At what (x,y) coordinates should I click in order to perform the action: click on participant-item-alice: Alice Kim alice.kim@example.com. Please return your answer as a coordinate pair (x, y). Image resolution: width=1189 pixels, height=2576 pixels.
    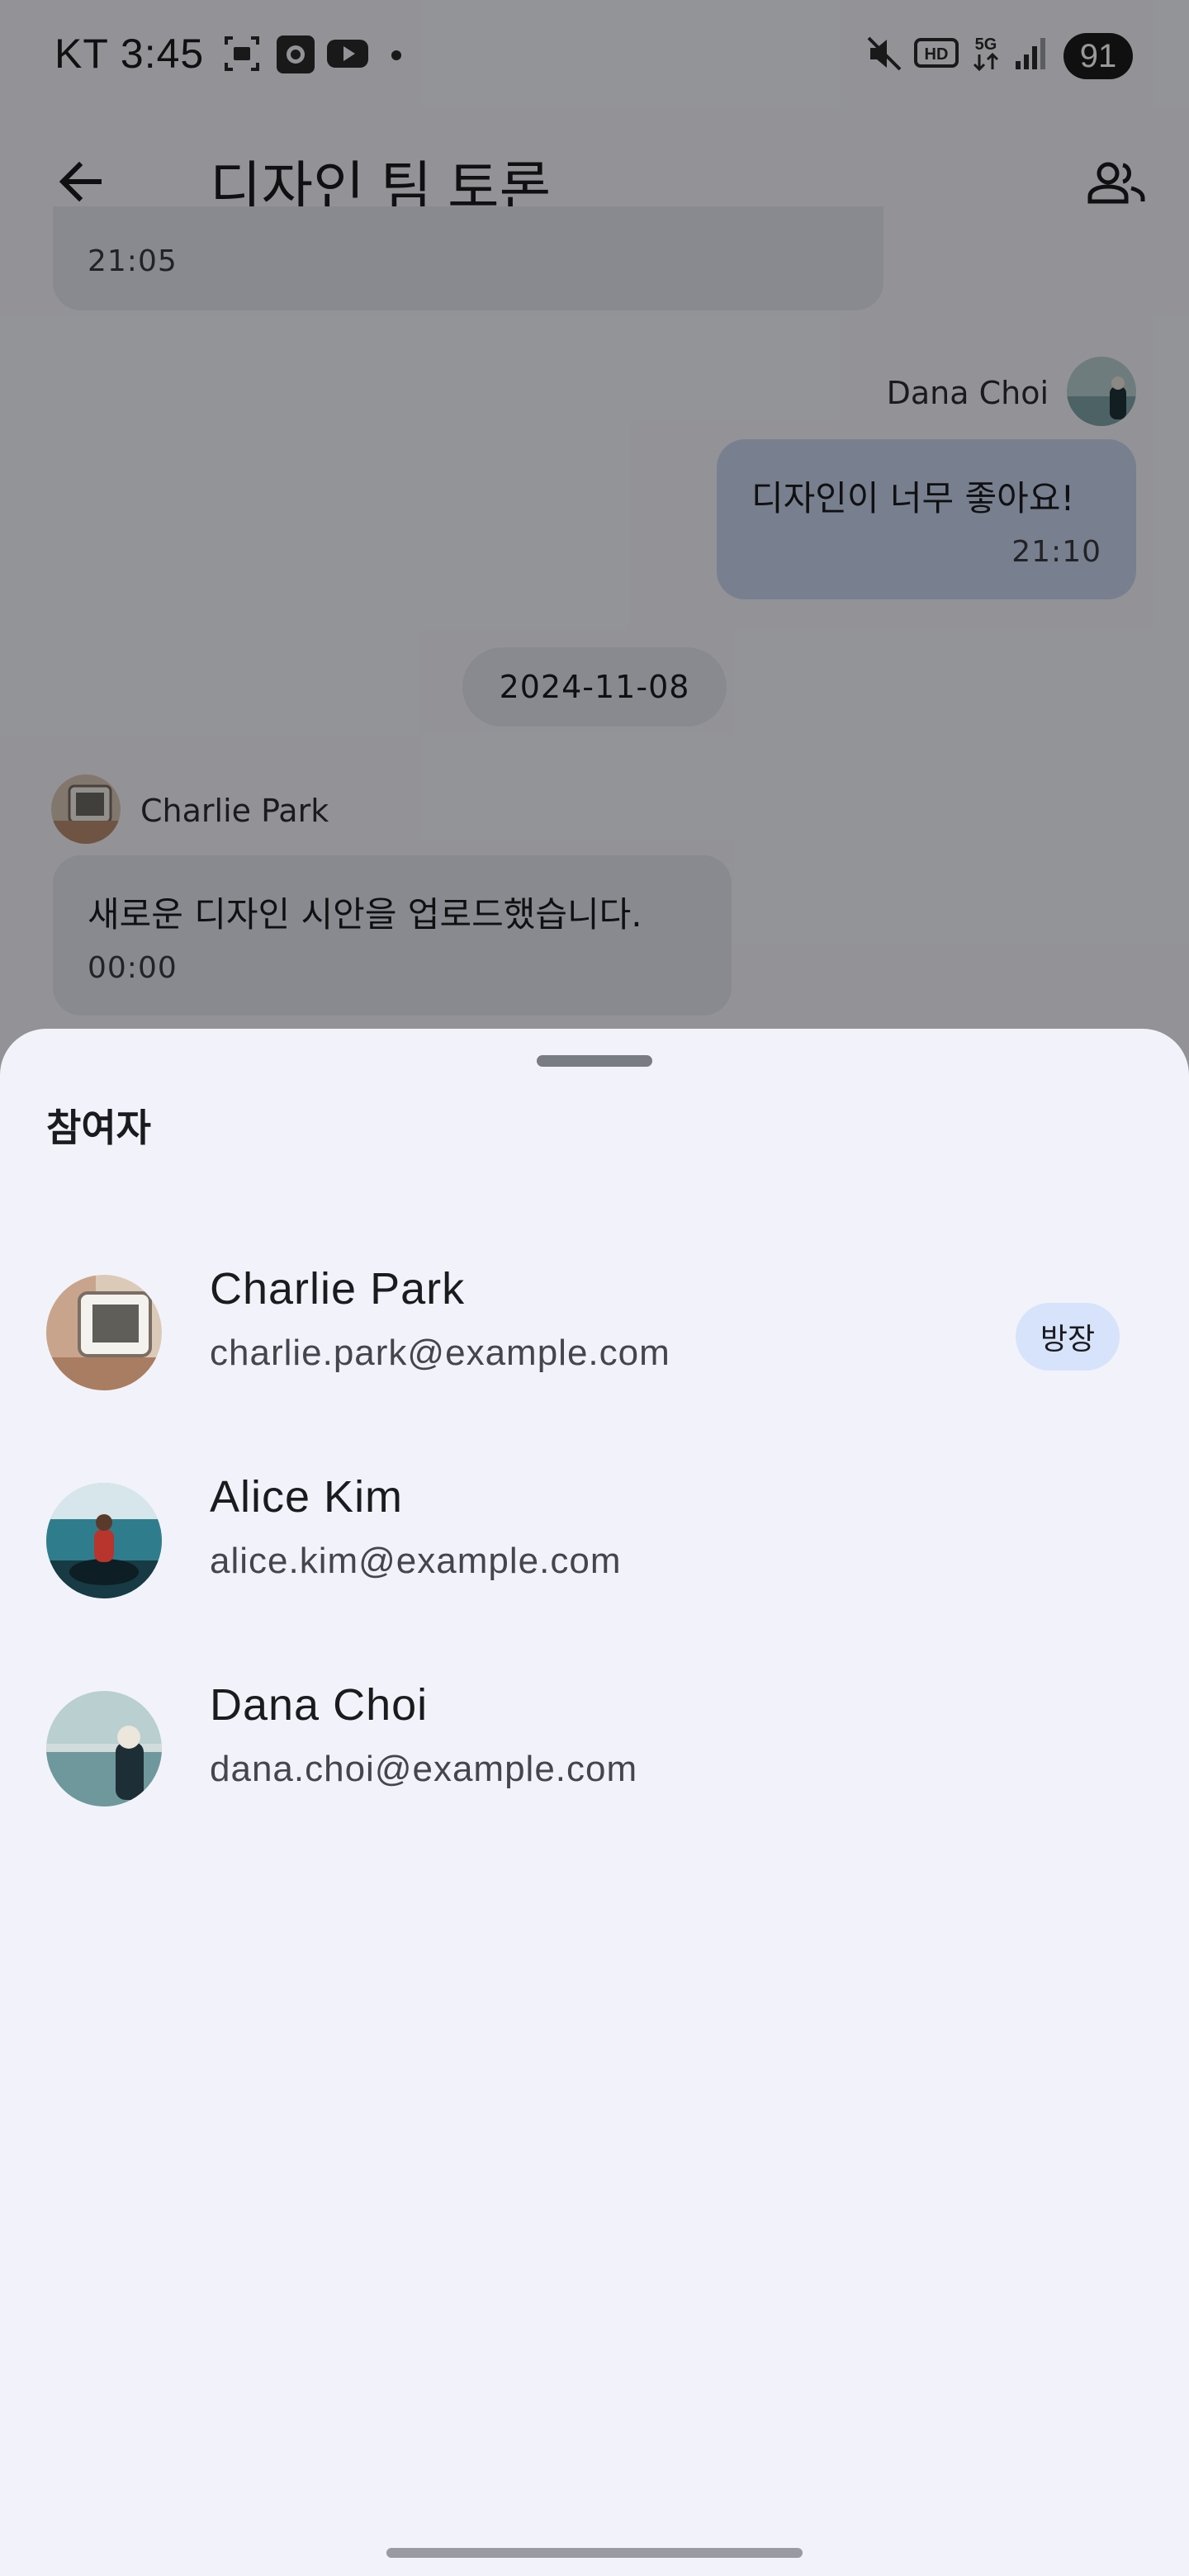
    Looking at the image, I should click on (594, 1539).